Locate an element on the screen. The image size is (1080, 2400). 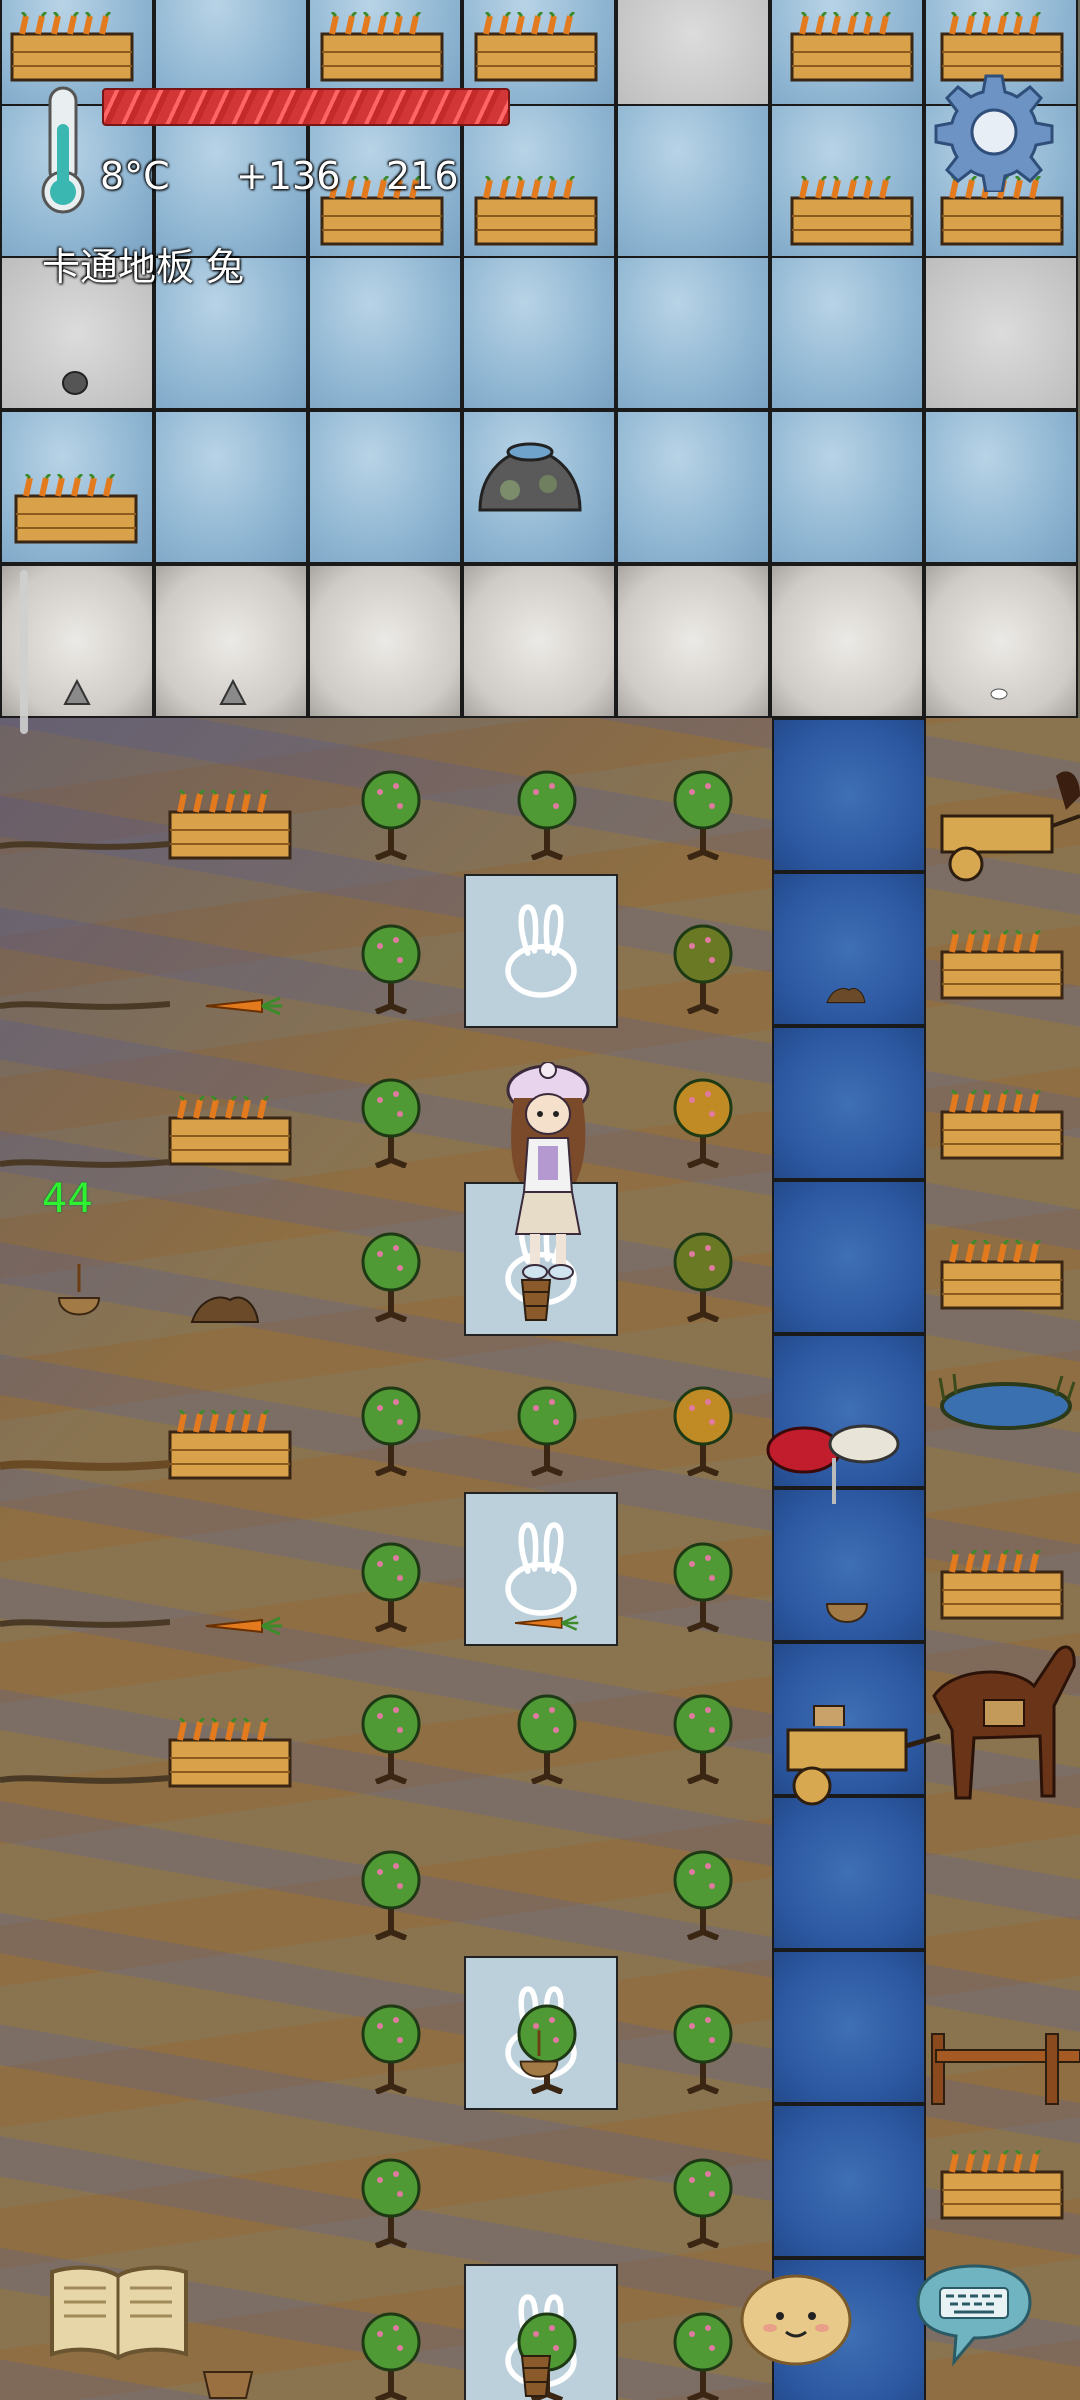
player-character is located at coordinates (548, 1172).